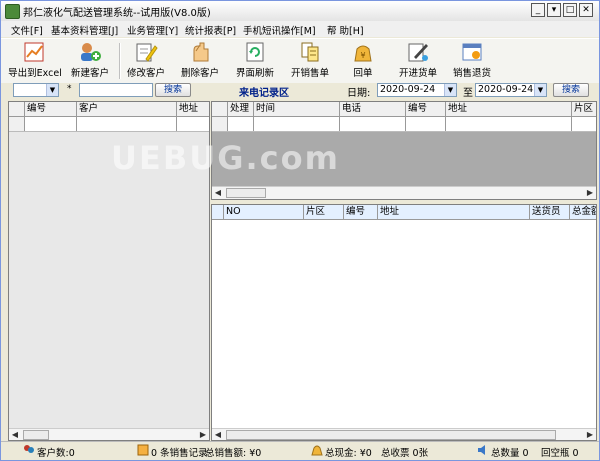 This screenshot has width=600, height=461. Describe the element at coordinates (116, 90) in the screenshot. I see `search-input` at that location.